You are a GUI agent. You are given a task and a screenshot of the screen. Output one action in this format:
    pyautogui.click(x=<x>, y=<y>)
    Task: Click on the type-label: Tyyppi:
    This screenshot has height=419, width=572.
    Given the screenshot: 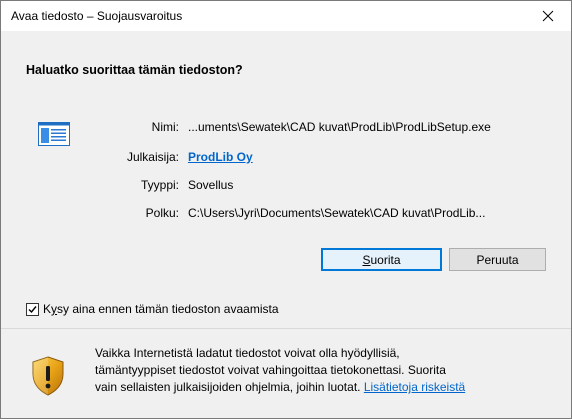 What is the action you would take?
    pyautogui.click(x=159, y=185)
    